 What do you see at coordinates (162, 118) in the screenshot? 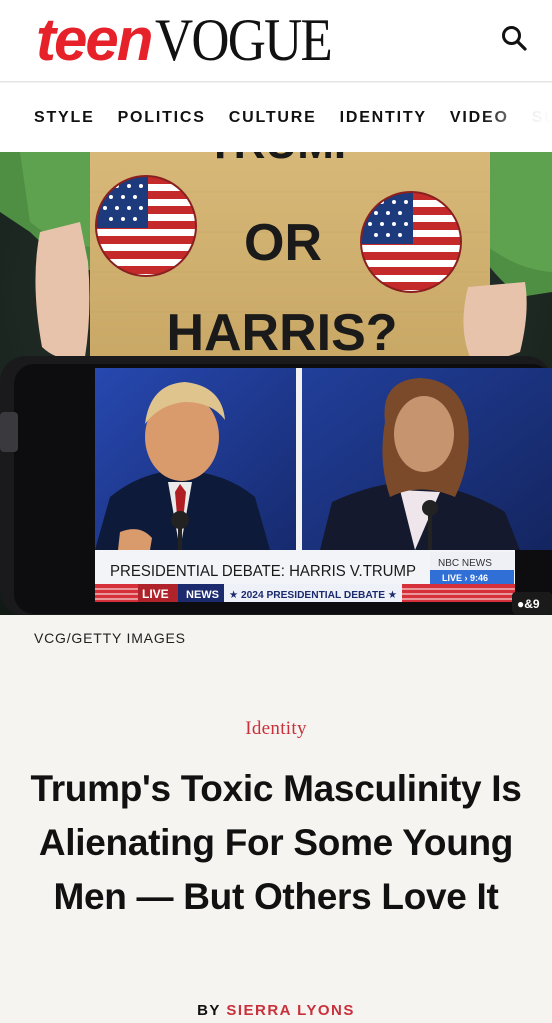
I see `nav-item-politics: POLITICS` at bounding box center [162, 118].